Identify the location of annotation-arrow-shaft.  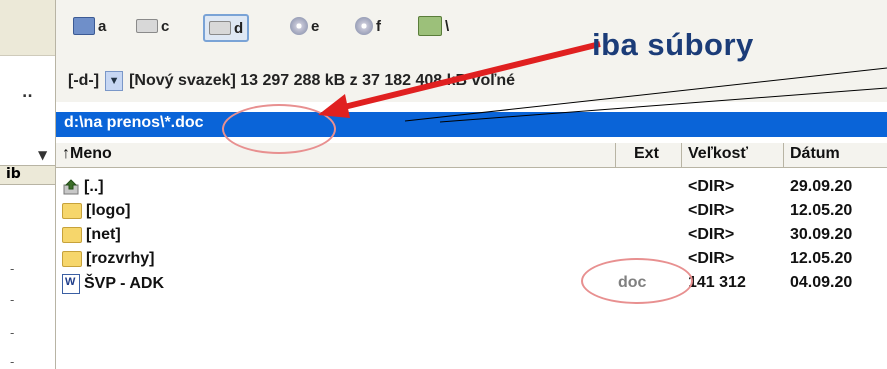
(470, 76).